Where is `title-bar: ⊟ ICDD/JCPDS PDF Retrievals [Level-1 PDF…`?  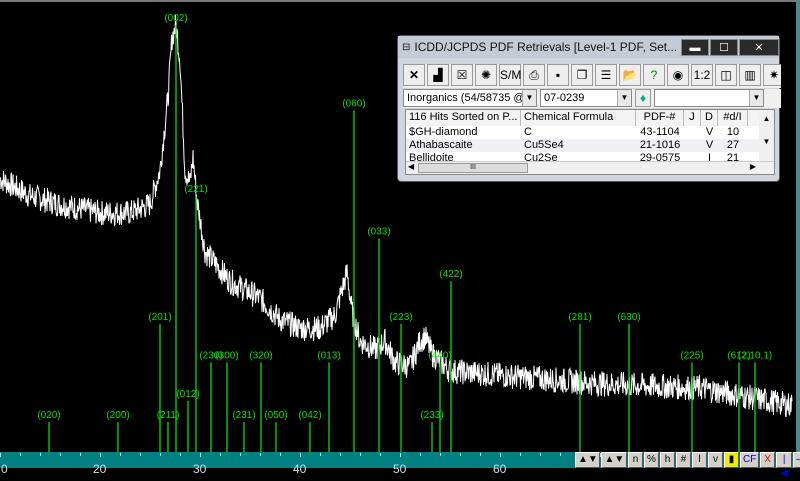
title-bar: ⊟ ICDD/JCPDS PDF Retrievals [Level-1 PDF… is located at coordinates (588, 47).